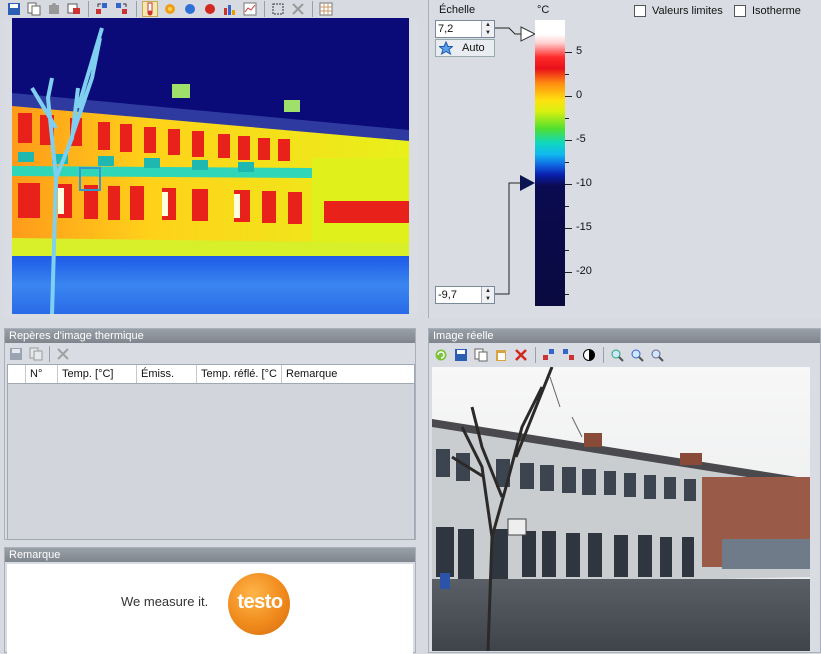 The width and height of the screenshot is (821, 654). What do you see at coordinates (501, 355) in the screenshot?
I see `paste-icon` at bounding box center [501, 355].